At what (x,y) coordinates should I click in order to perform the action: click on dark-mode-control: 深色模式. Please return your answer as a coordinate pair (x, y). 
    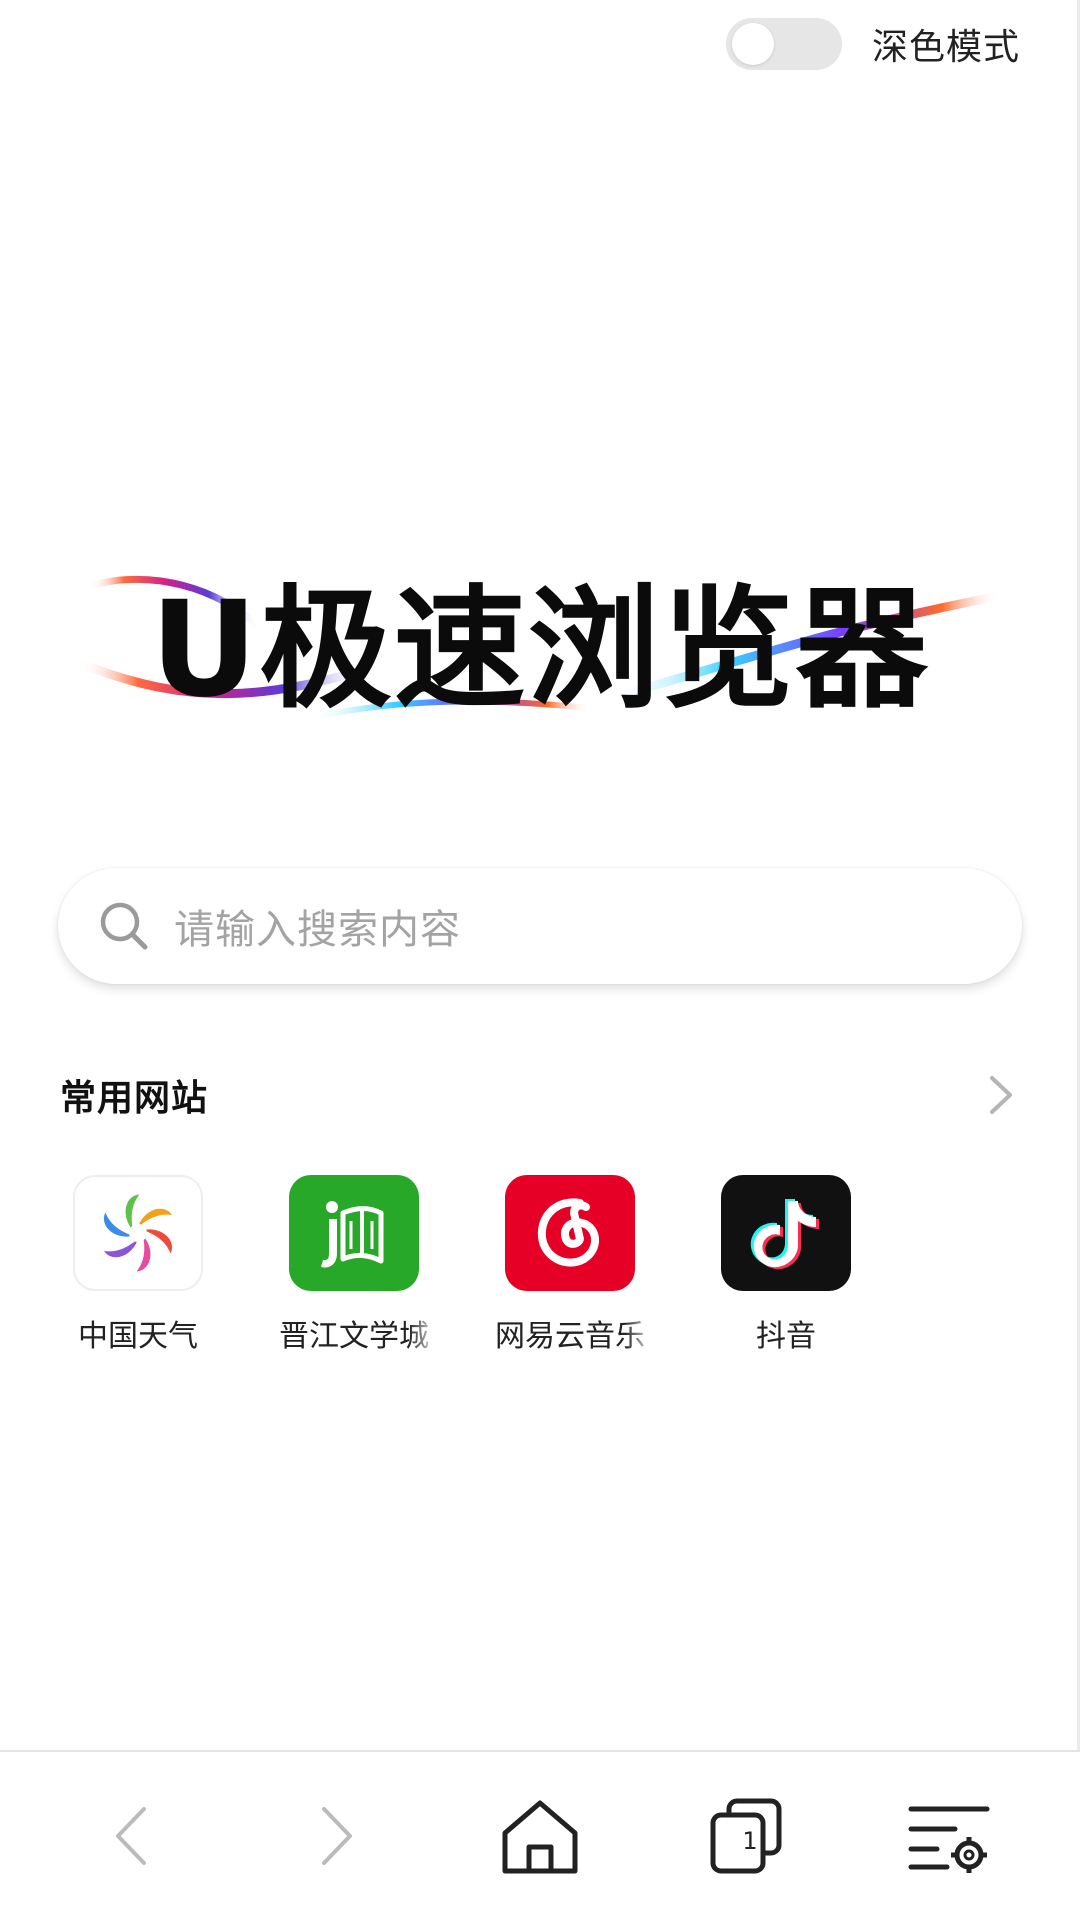
    Looking at the image, I should click on (872, 44).